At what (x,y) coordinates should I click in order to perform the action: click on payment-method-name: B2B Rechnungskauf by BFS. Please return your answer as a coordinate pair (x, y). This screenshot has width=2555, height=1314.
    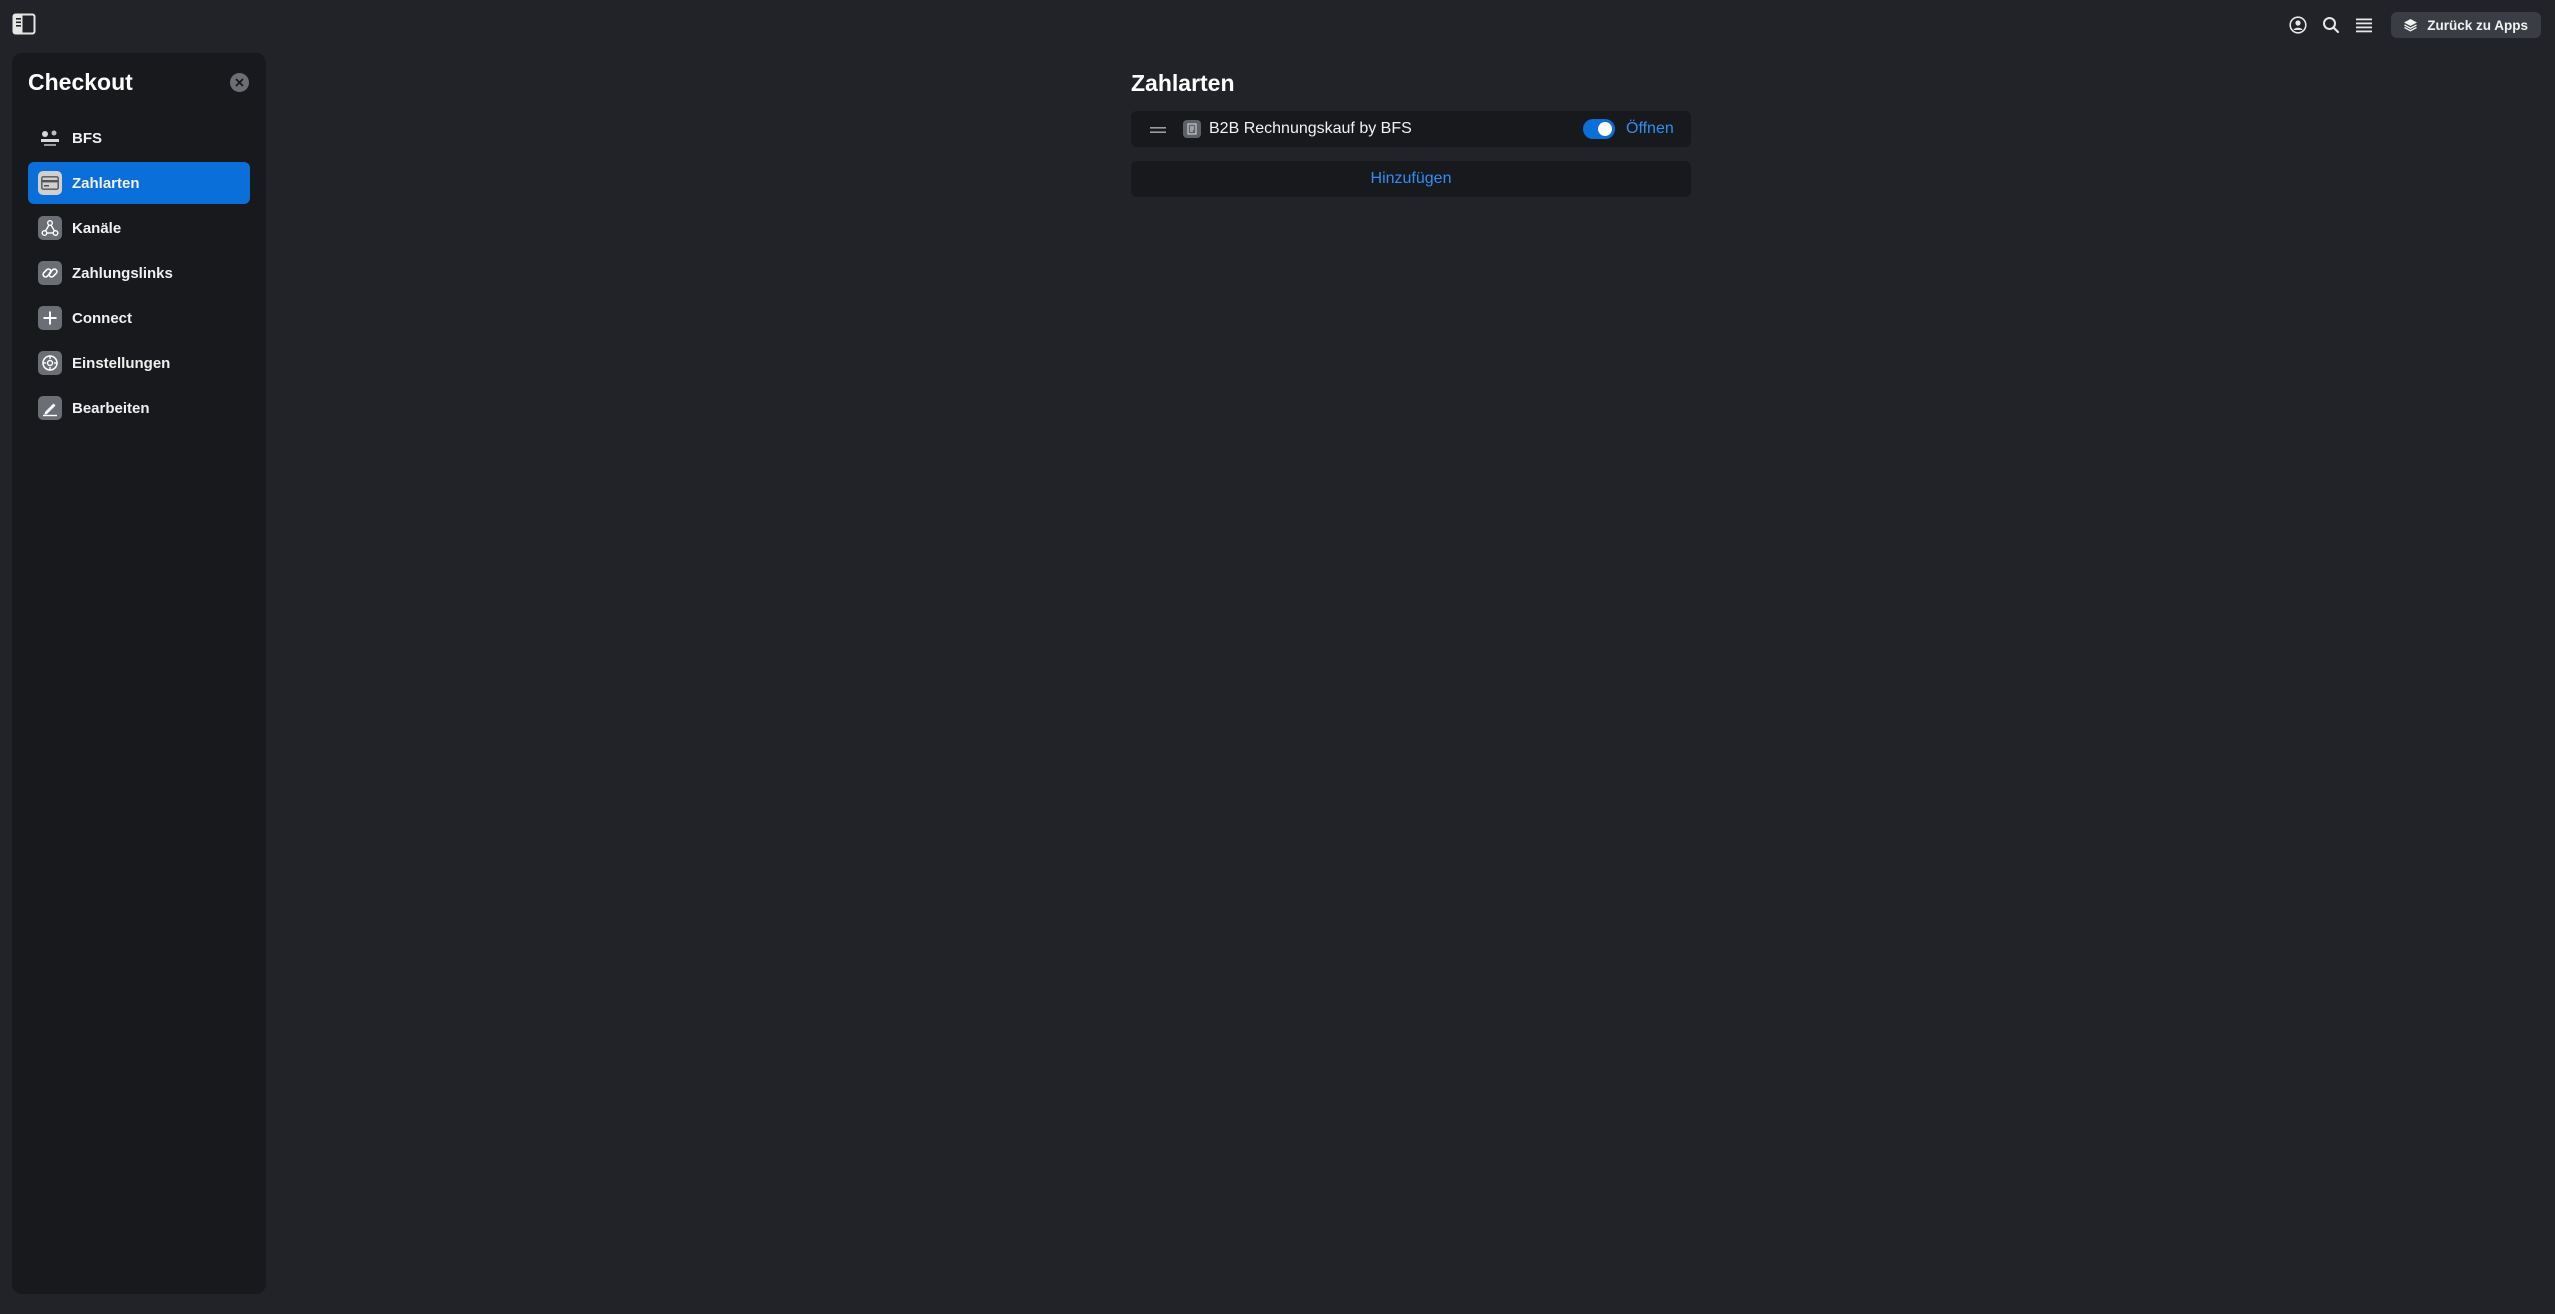
    Looking at the image, I should click on (1310, 128).